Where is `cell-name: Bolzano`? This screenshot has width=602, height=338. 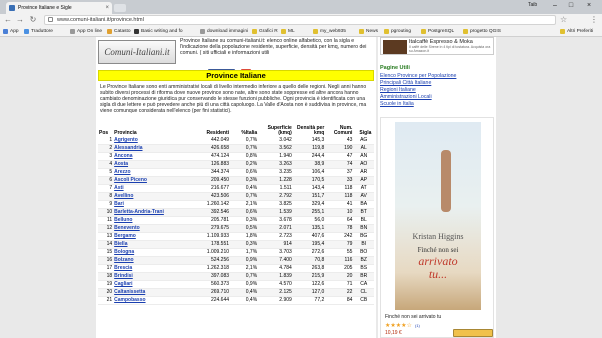
cell-name: Bolzano is located at coordinates (151, 261).